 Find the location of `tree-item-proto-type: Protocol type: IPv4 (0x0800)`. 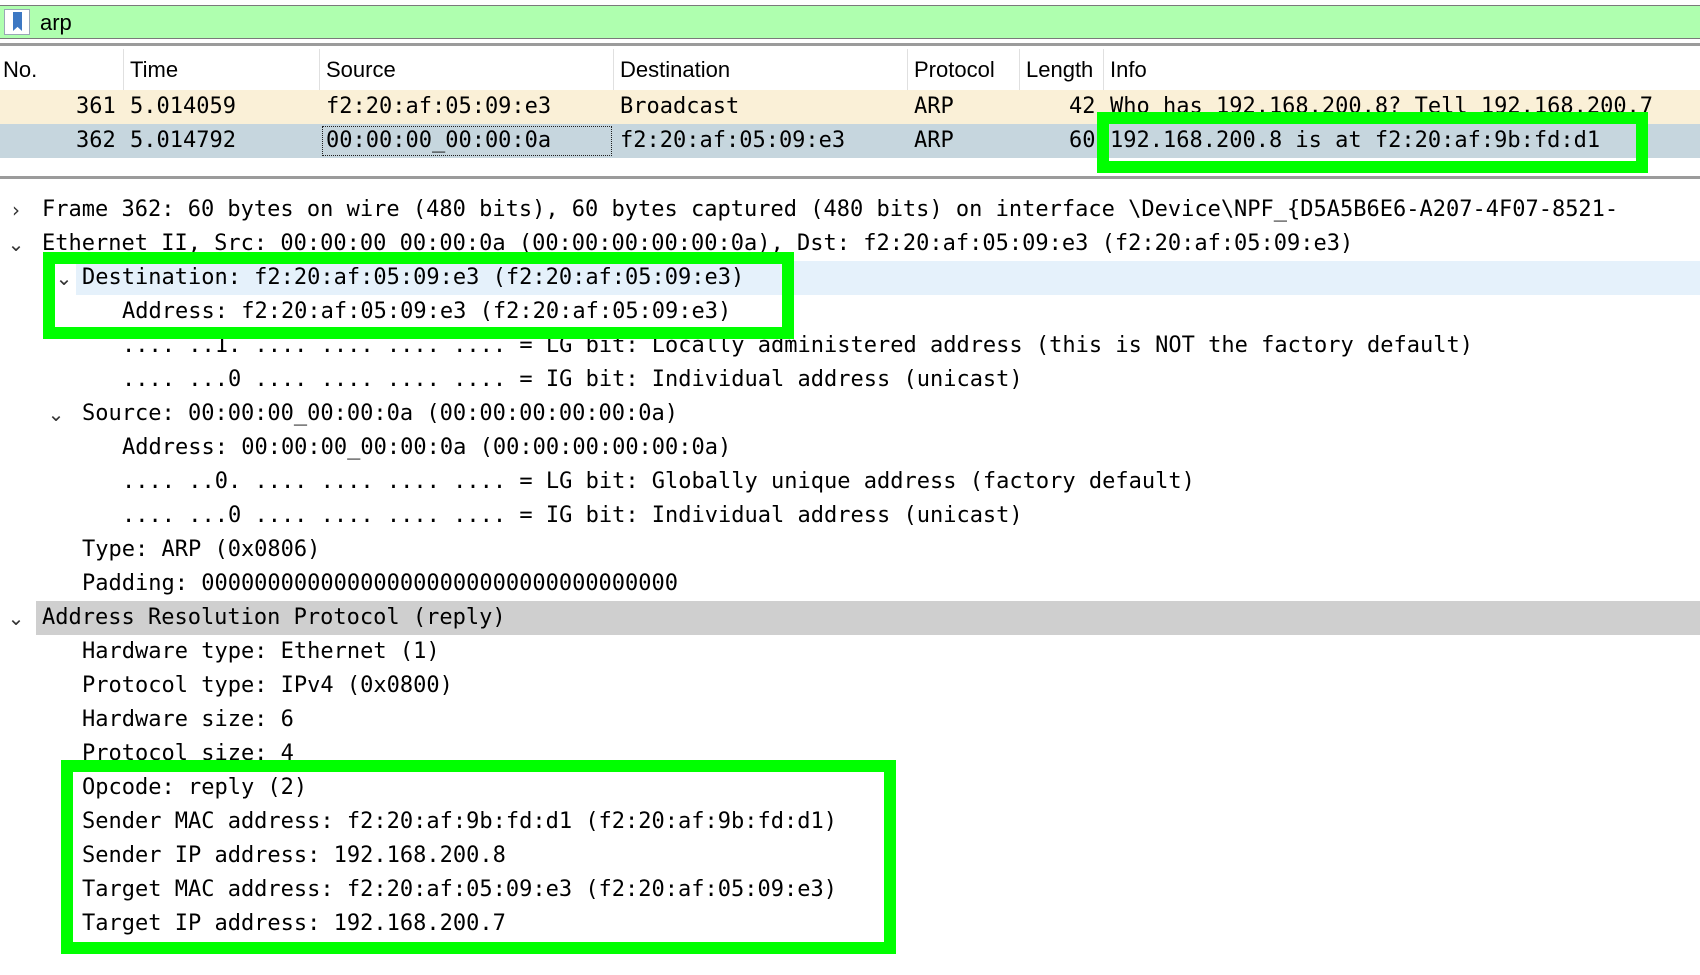

tree-item-proto-type: Protocol type: IPv4 (0x0800) is located at coordinates (850, 686).